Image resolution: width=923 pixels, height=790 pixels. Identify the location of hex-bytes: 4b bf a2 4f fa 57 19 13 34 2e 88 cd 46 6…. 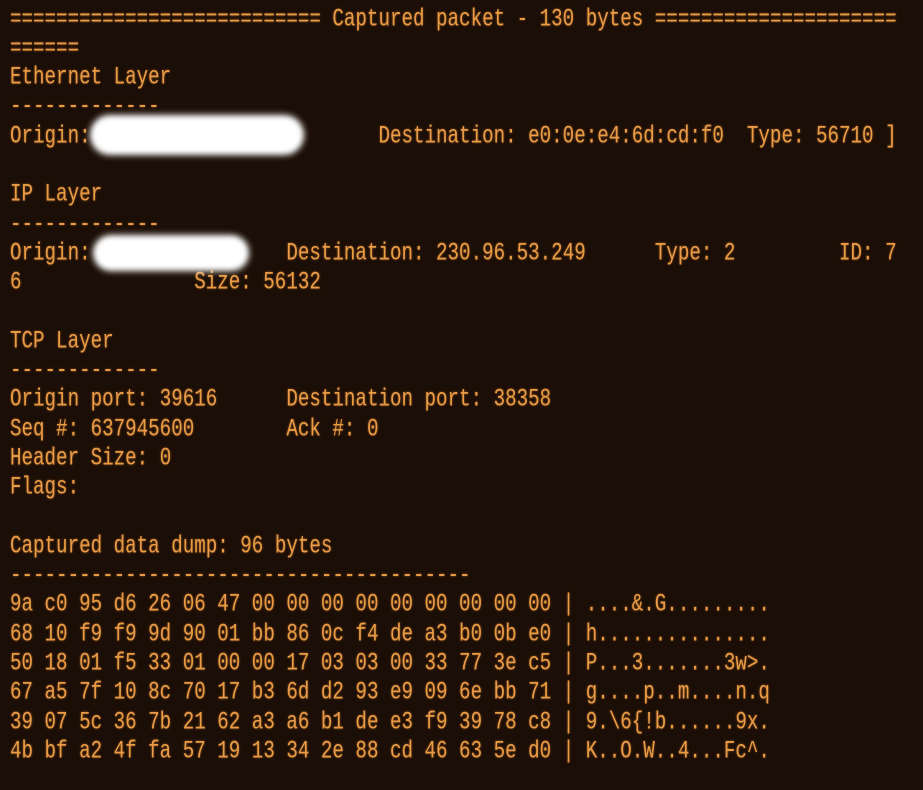
(281, 751).